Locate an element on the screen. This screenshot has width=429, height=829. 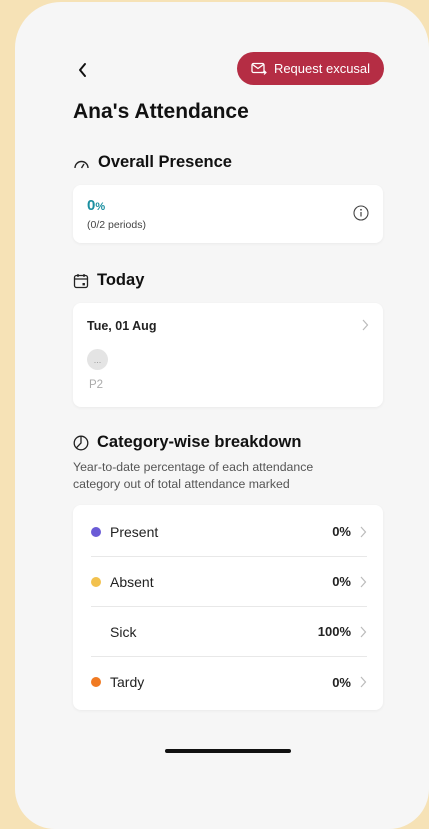
home-indicator is located at coordinates (228, 751).